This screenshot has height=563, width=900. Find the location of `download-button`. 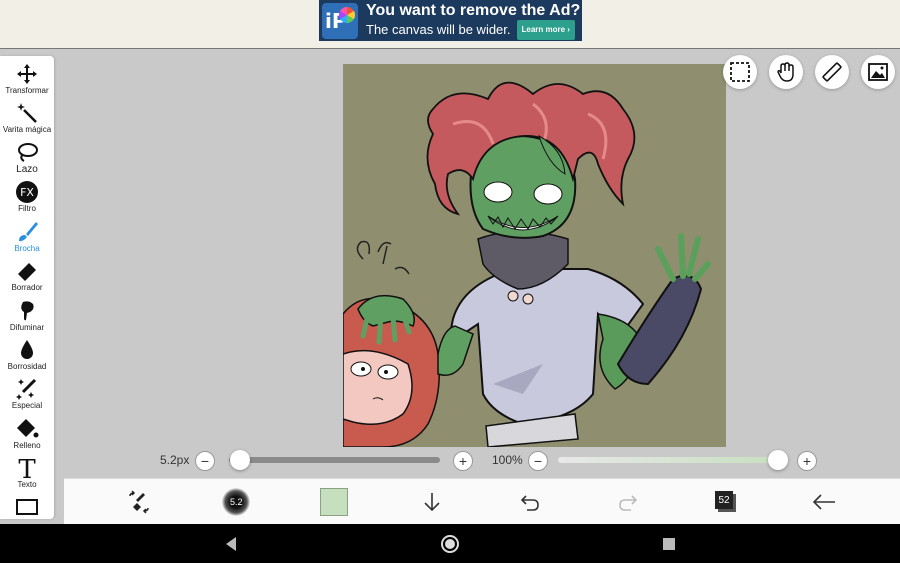

download-button is located at coordinates (432, 502).